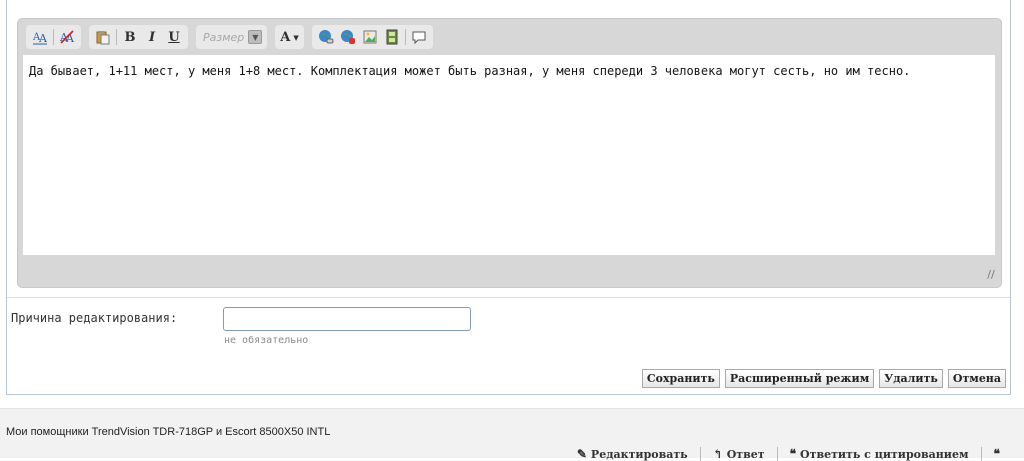  I want to click on toolbar-group-format: AA AA, so click(53, 37).